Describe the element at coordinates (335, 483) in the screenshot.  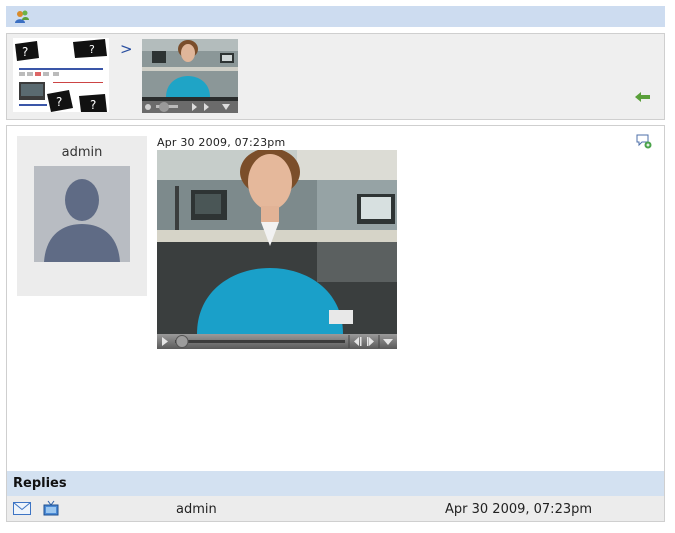
I see `replies-header: Replies` at that location.